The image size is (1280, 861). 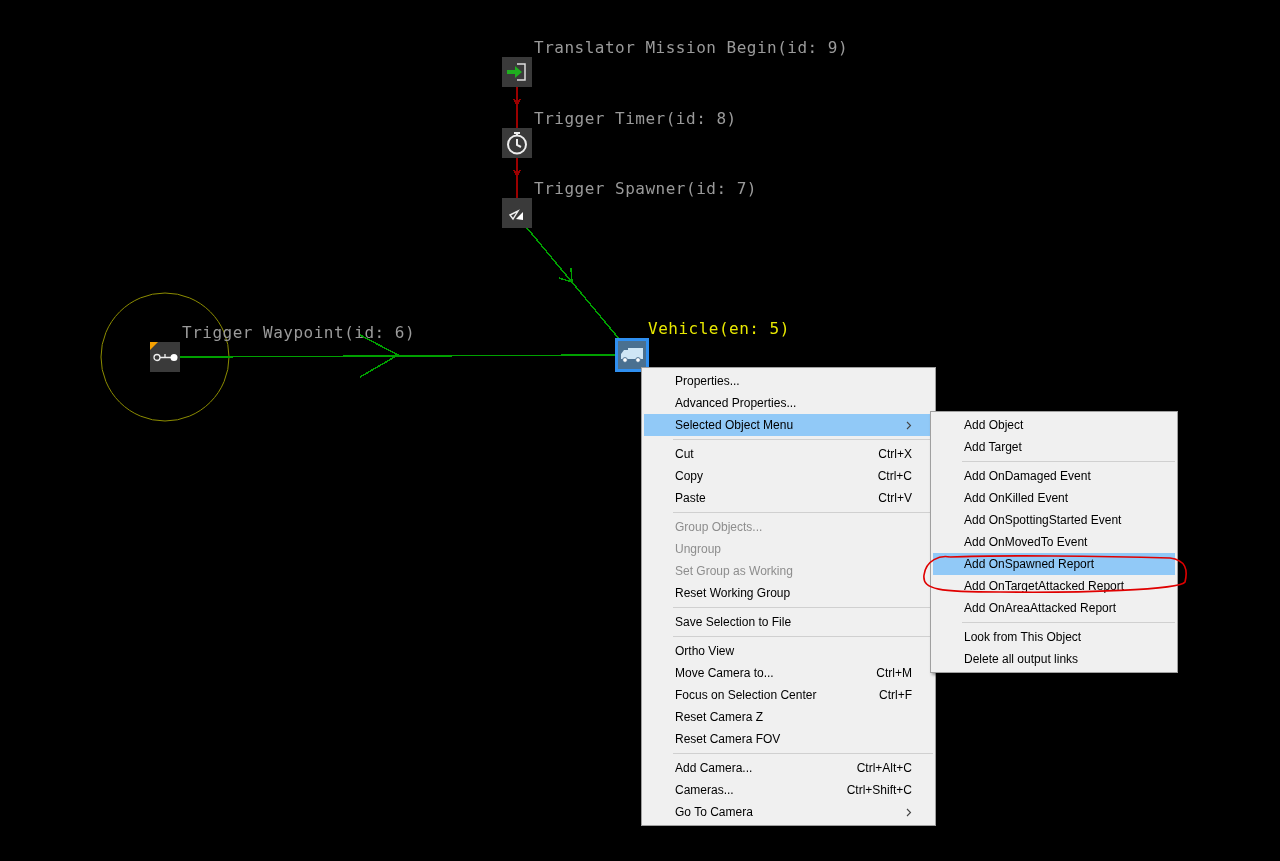 What do you see at coordinates (788, 498) in the screenshot?
I see `menu-item: Paste Ctrl+V` at bounding box center [788, 498].